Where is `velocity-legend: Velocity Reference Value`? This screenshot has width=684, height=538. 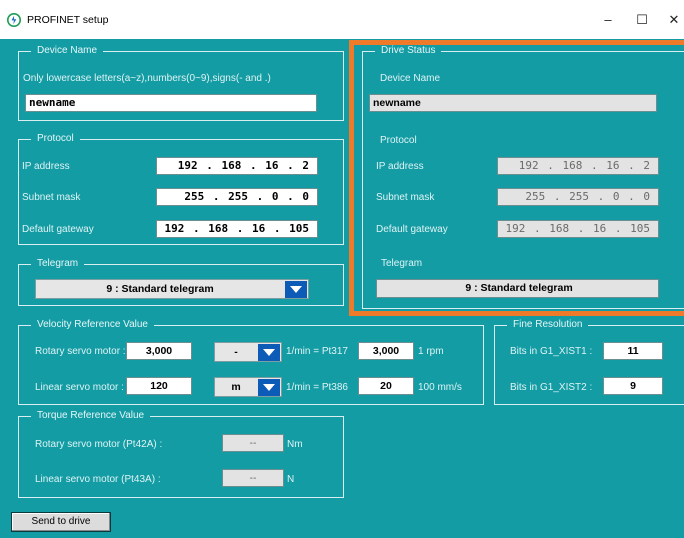
velocity-legend: Velocity Reference Value is located at coordinates (92, 325).